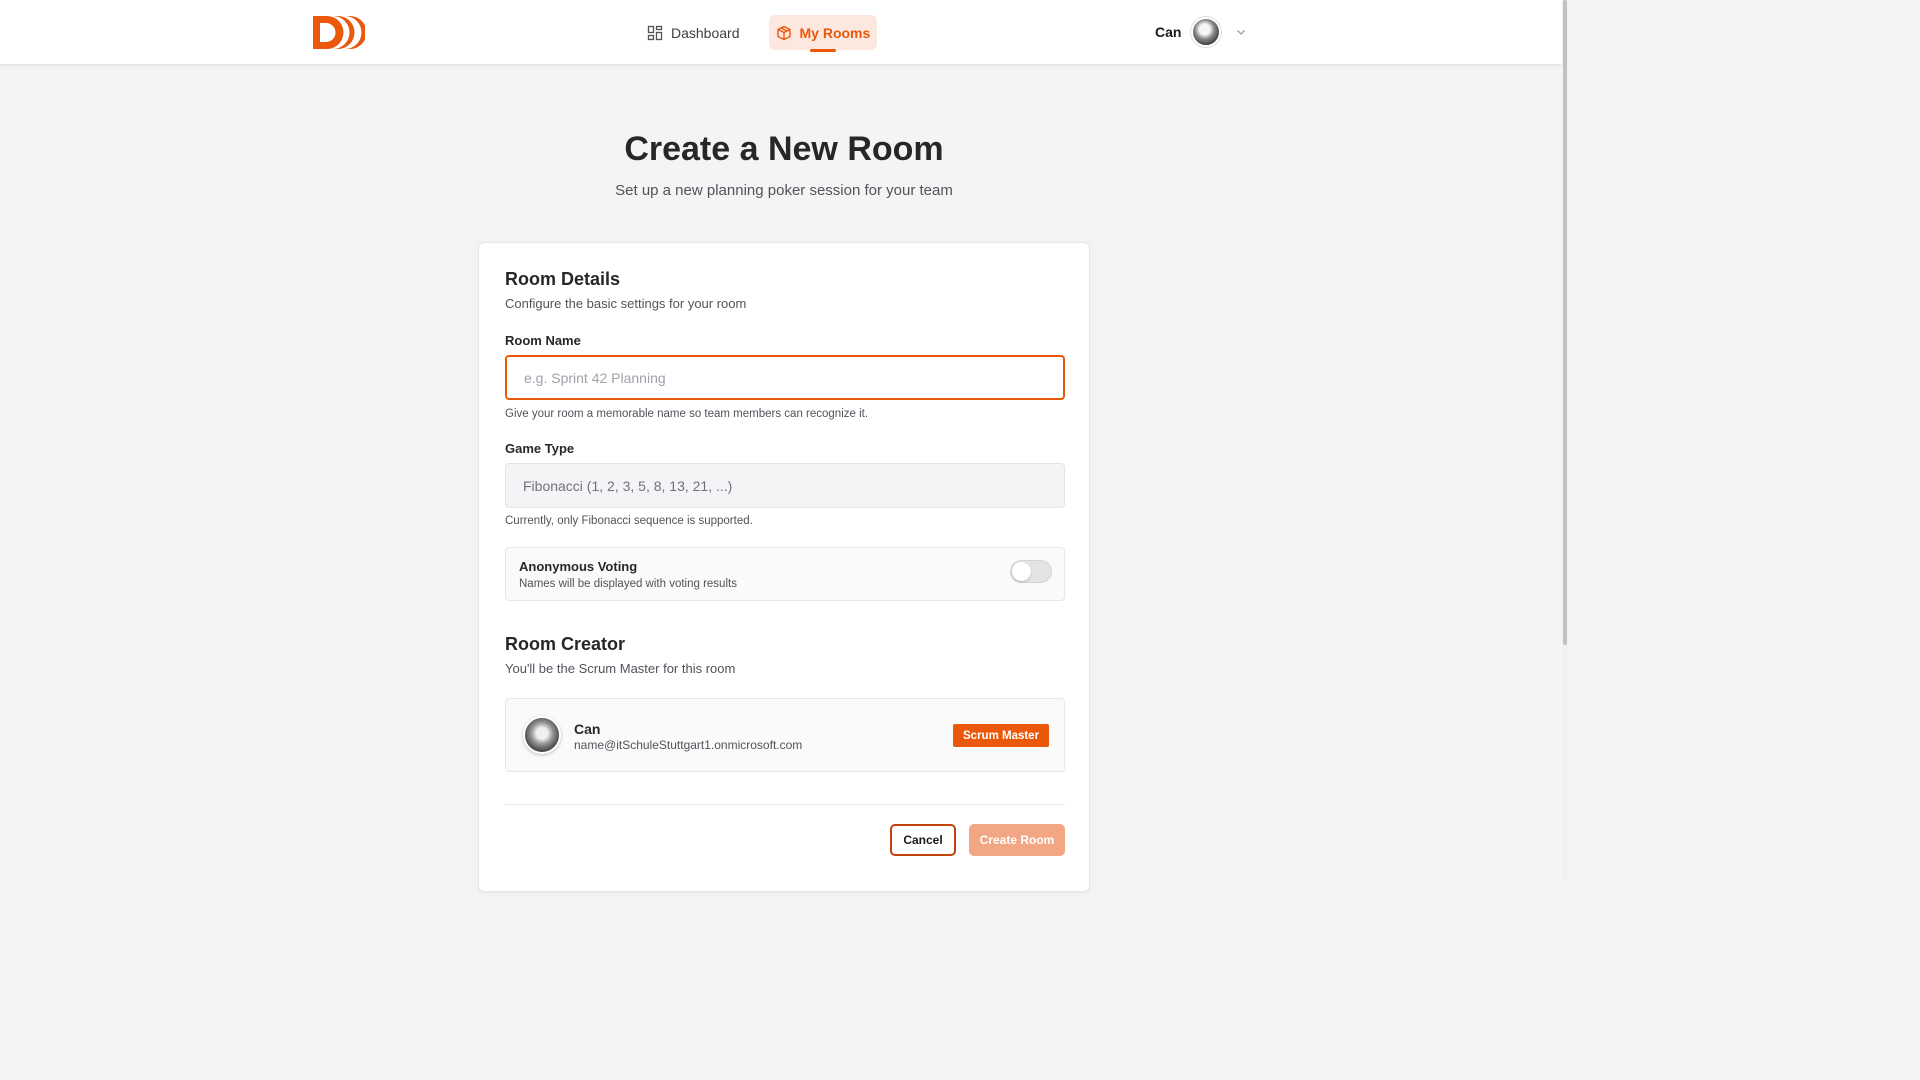  What do you see at coordinates (785, 485) in the screenshot?
I see `game-type-field: Fibonacci (1, 2, 3, 5, 8, 13, 21, ...)` at bounding box center [785, 485].